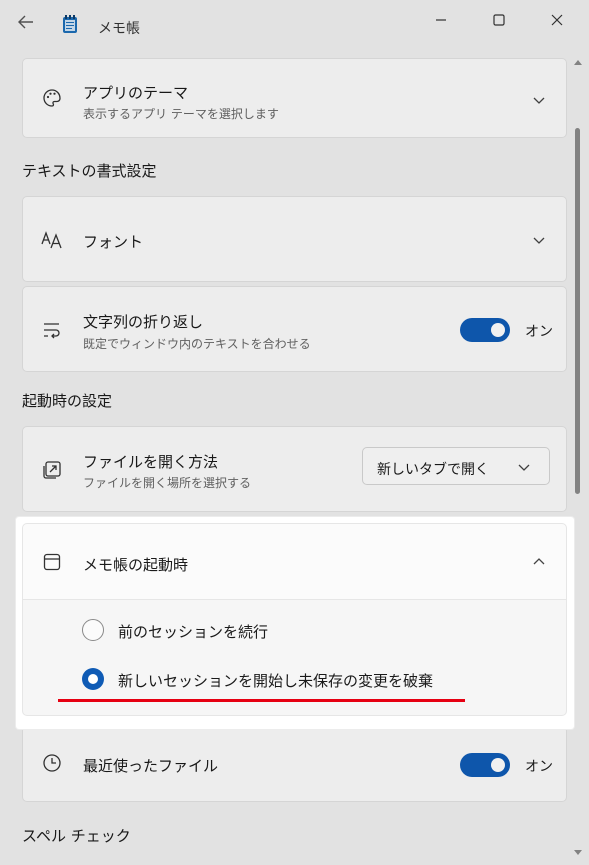 The width and height of the screenshot is (589, 865). Describe the element at coordinates (52, 240) in the screenshot. I see `font-icon` at that location.